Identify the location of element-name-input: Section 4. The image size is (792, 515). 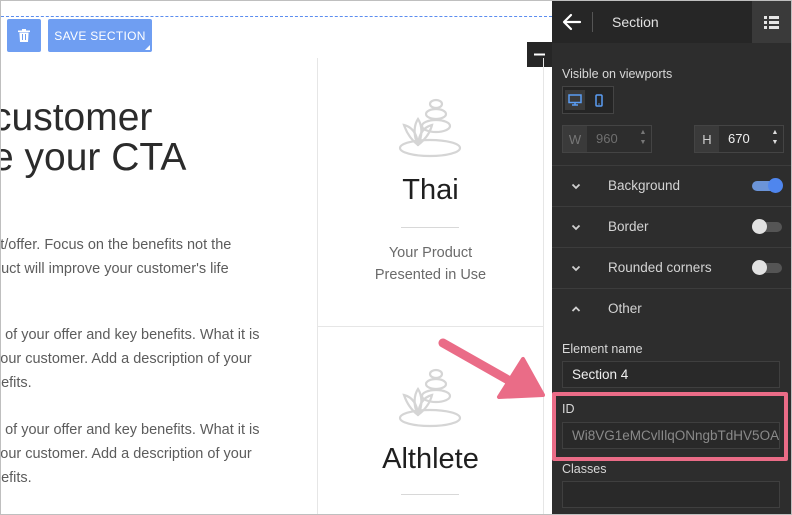
(671, 374).